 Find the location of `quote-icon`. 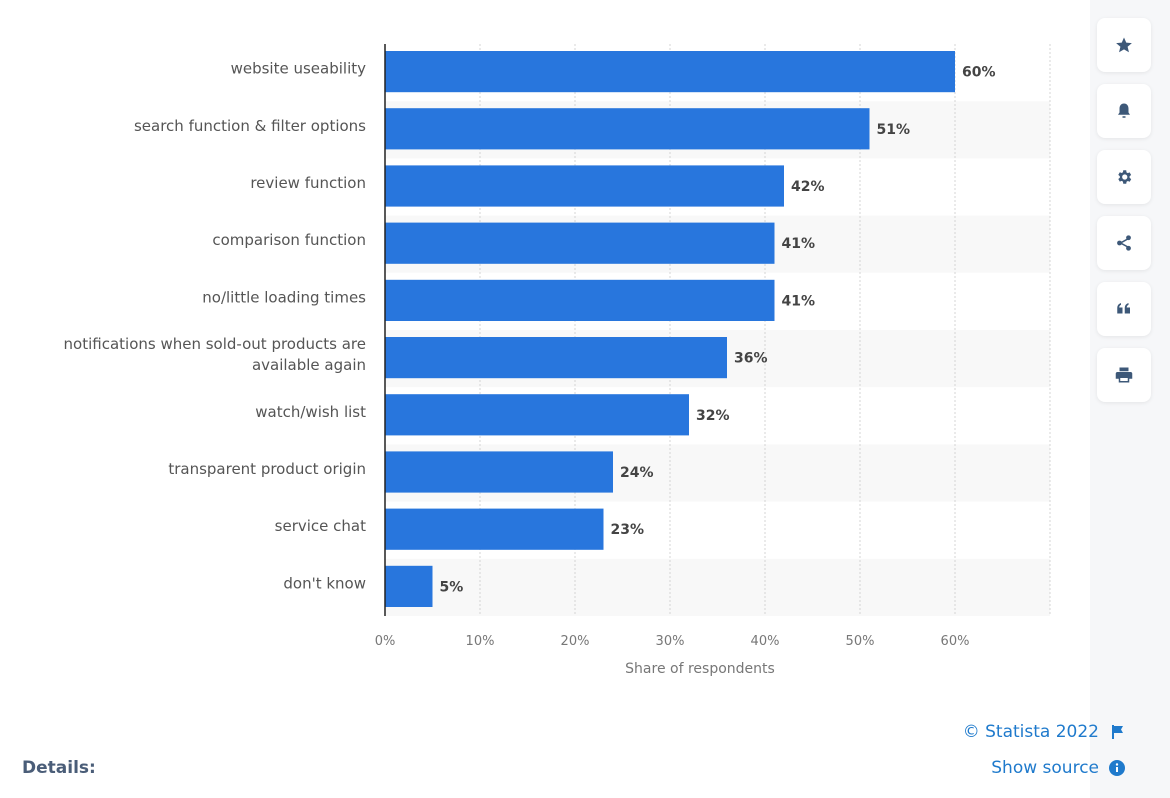

quote-icon is located at coordinates (1123, 308).